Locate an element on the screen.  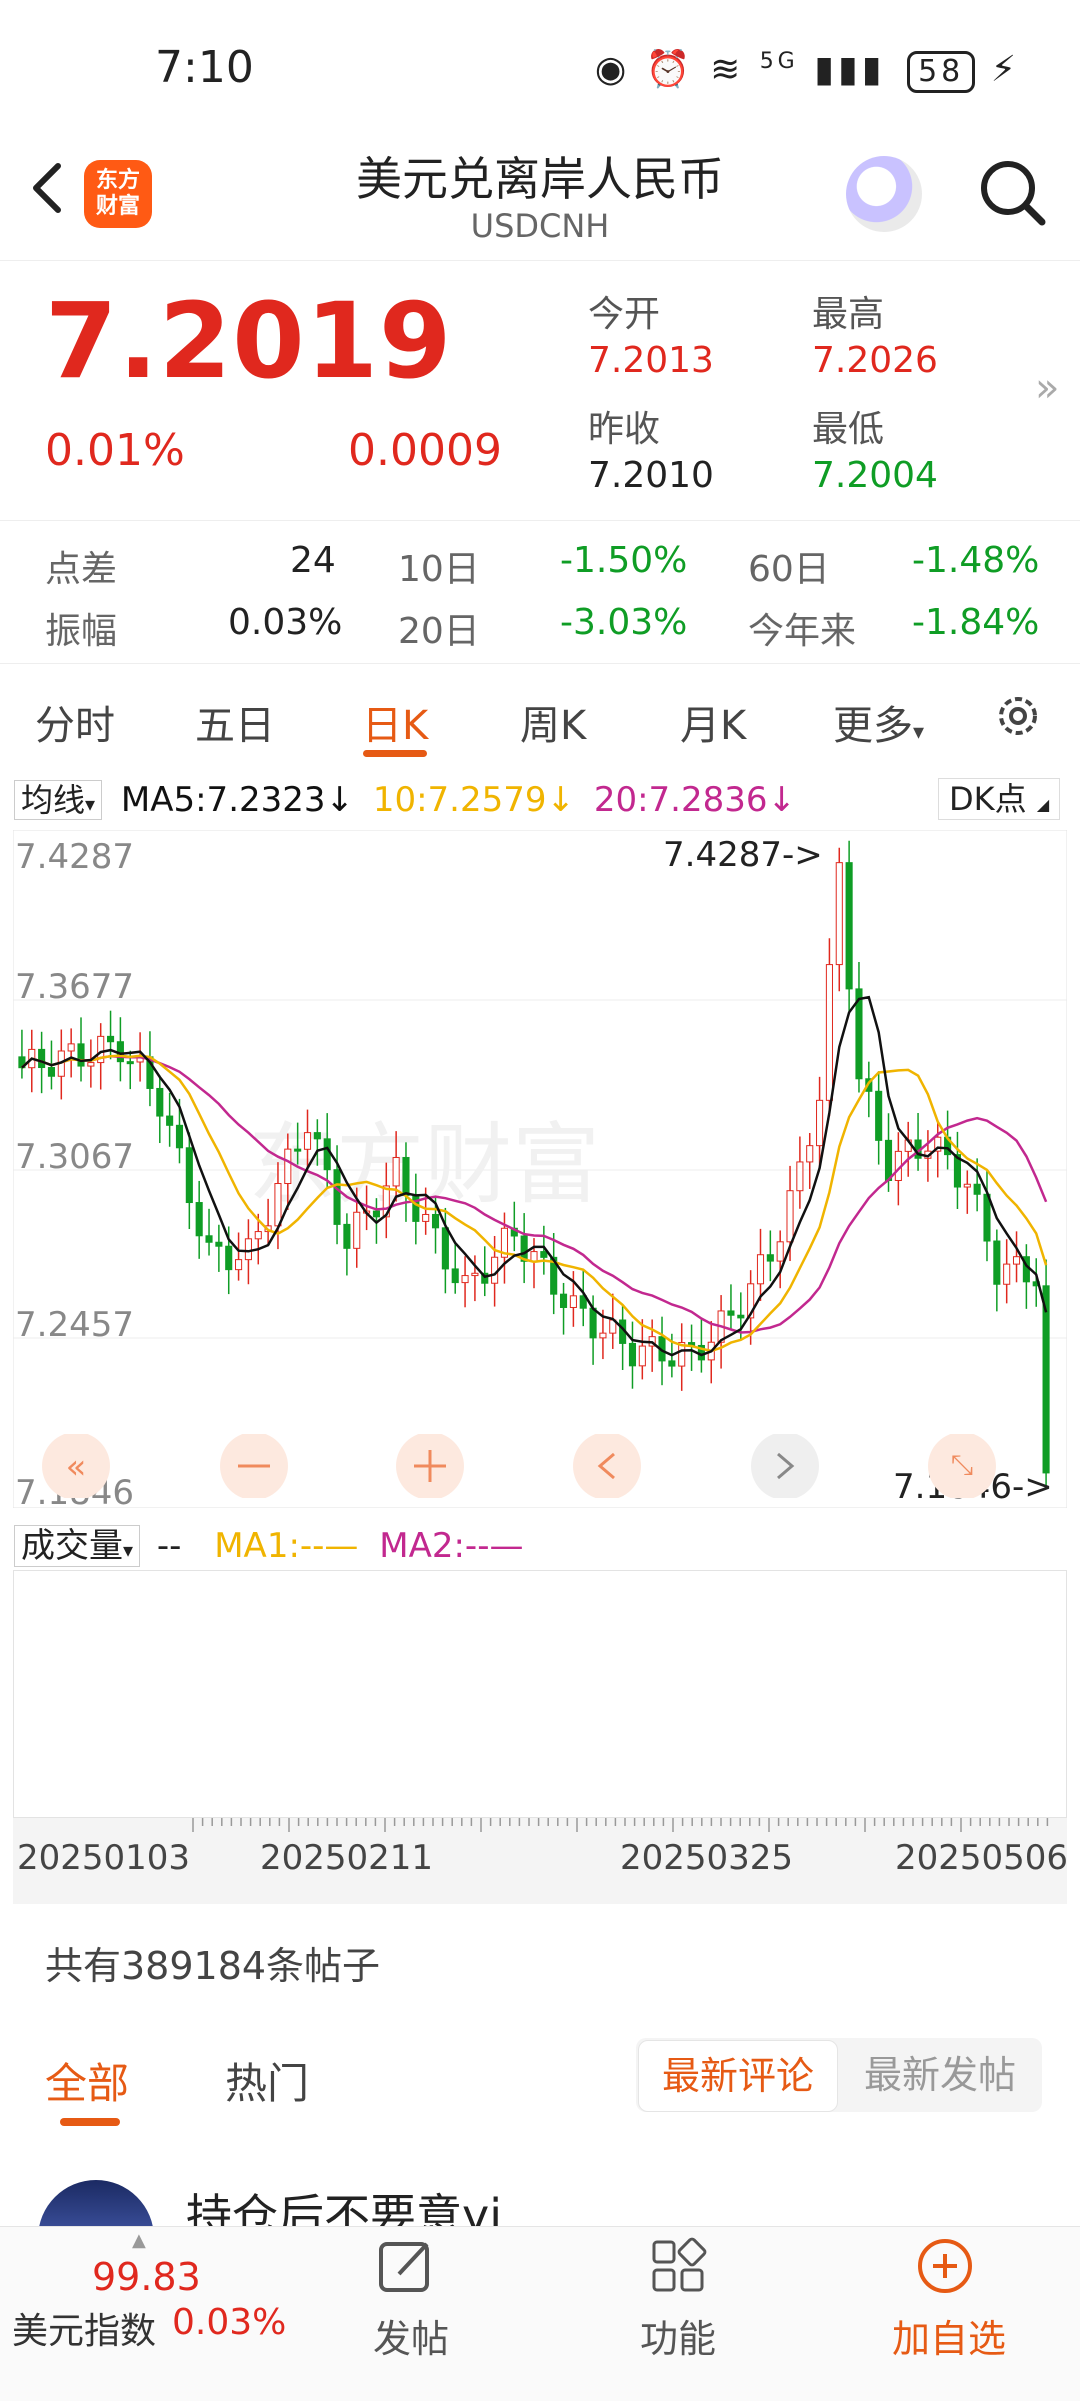
nav-add-watch-button is located at coordinates (947, 2267).